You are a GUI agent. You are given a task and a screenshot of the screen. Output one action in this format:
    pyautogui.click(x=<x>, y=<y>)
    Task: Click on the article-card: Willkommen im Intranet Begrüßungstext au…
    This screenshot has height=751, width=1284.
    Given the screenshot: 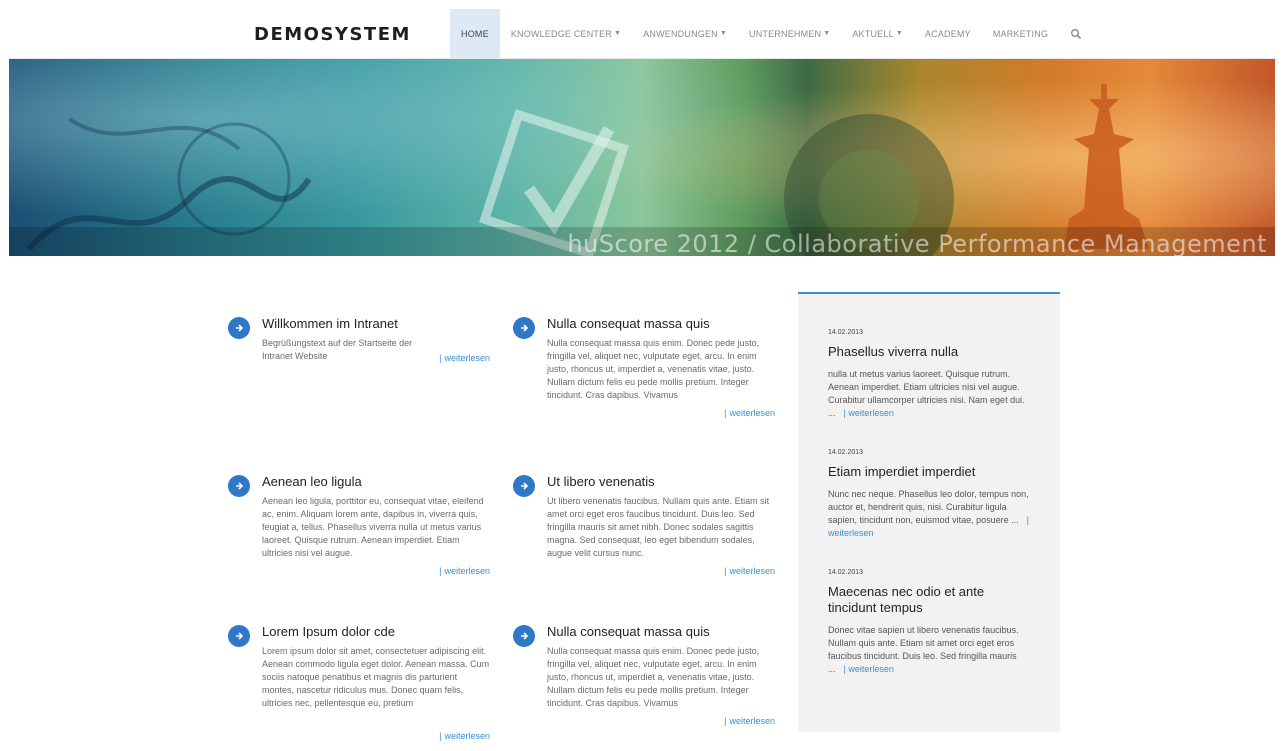 What is the action you would take?
    pyautogui.click(x=359, y=346)
    